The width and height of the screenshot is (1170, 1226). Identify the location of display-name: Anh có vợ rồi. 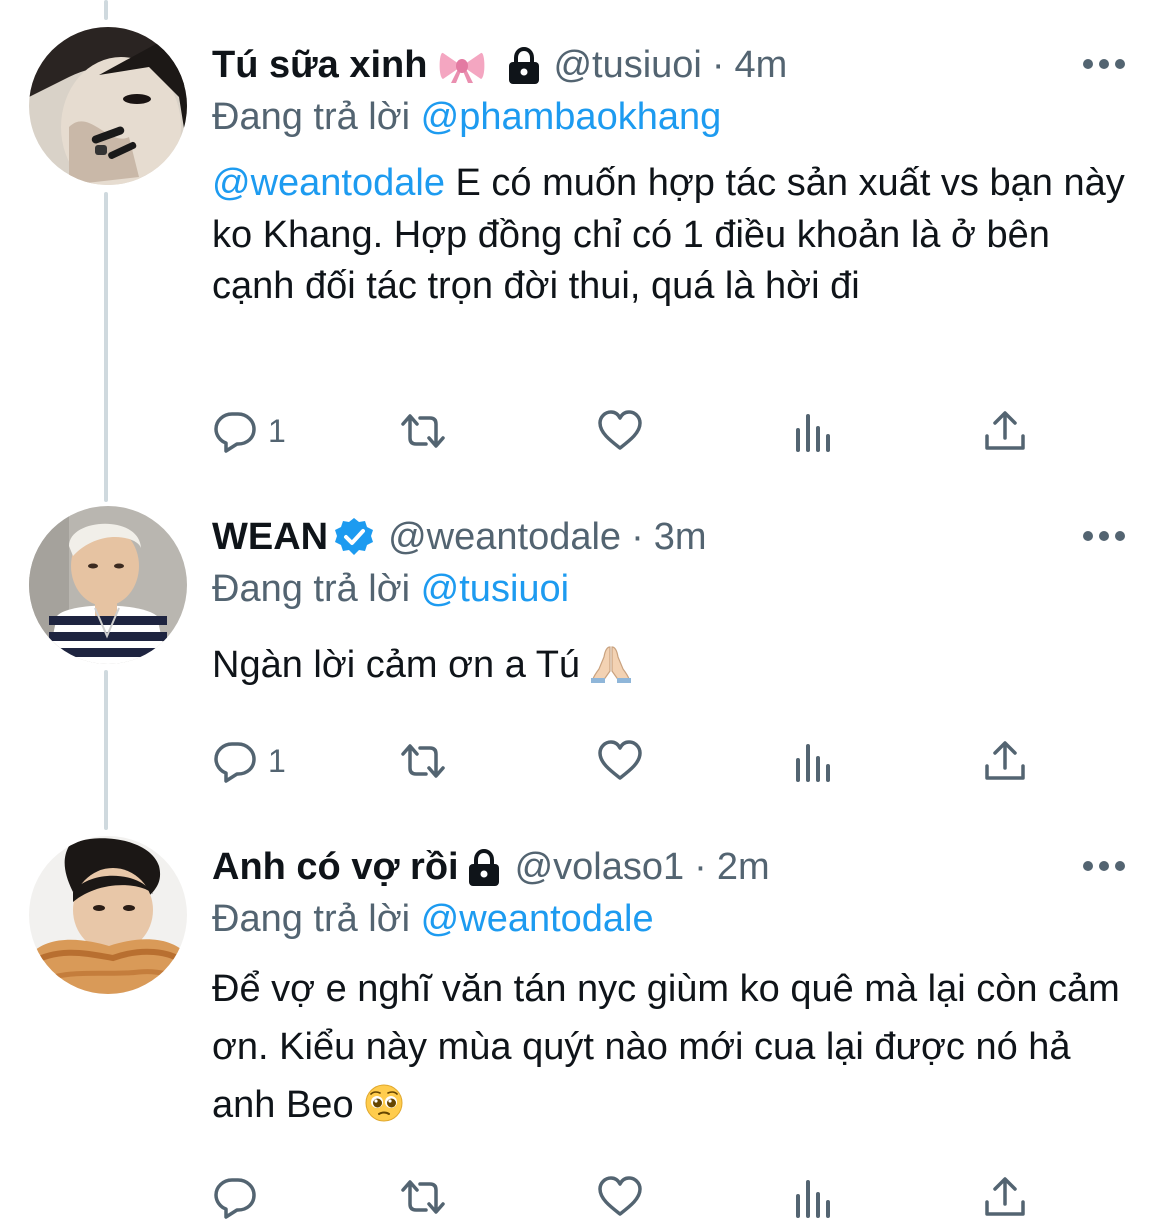
(335, 867).